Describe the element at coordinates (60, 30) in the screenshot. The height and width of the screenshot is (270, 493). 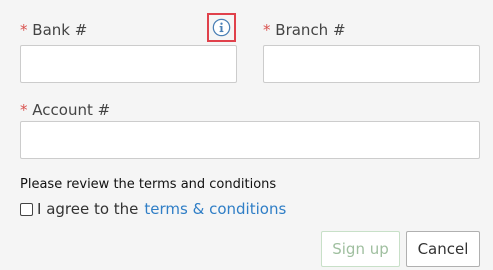
I see `bank-label-text: Bank #` at that location.